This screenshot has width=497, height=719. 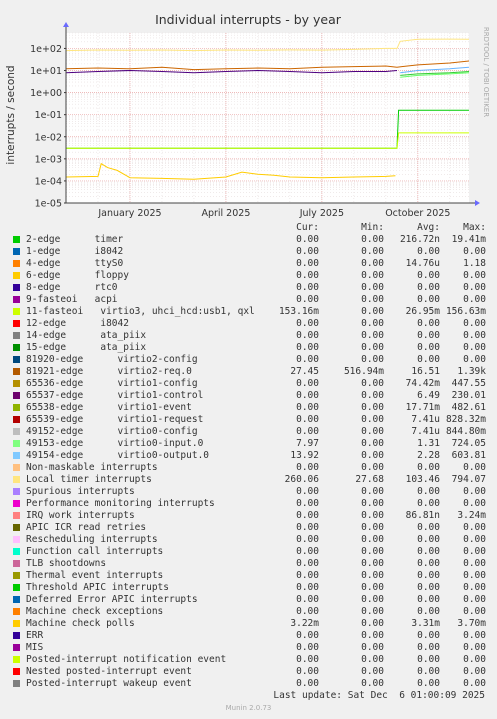 I want to click on legend-label: Posted-interrupt notification event, so click(x=126, y=659).